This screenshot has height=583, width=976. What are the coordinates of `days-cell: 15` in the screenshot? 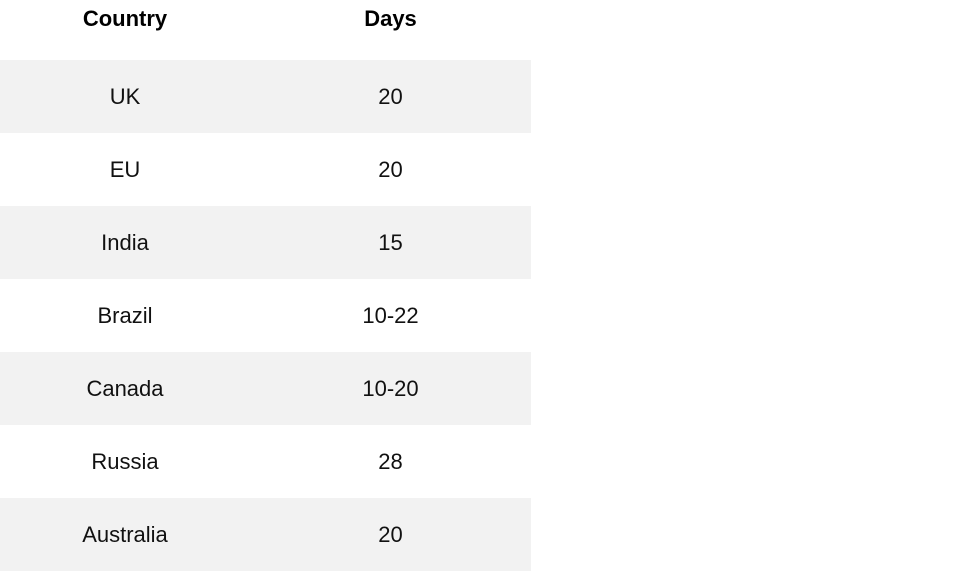 It's located at (390, 242).